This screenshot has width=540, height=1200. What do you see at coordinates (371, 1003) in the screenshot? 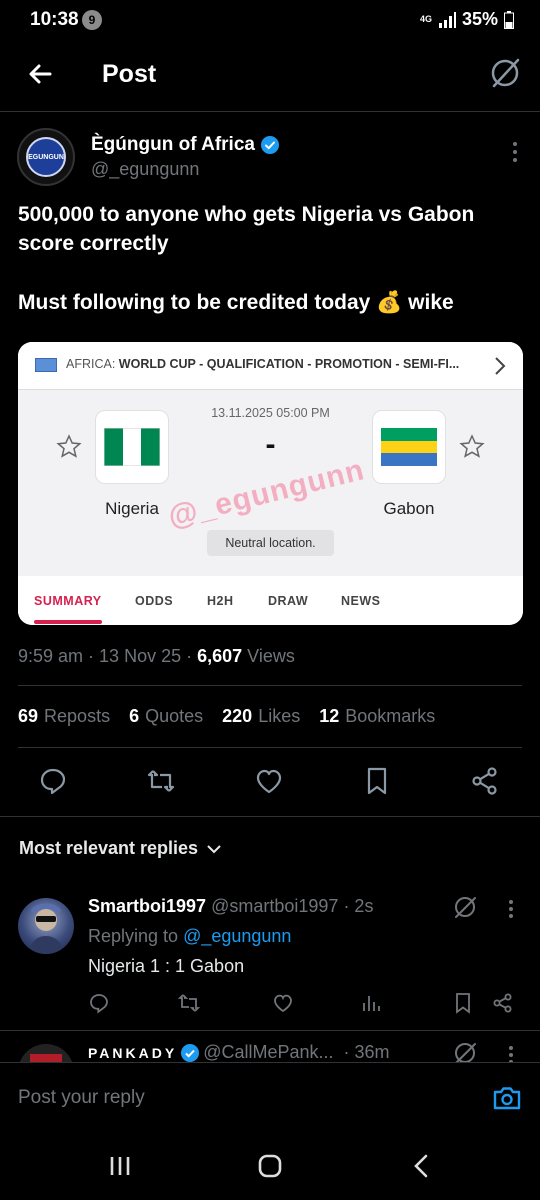
I see `analytics-icon` at bounding box center [371, 1003].